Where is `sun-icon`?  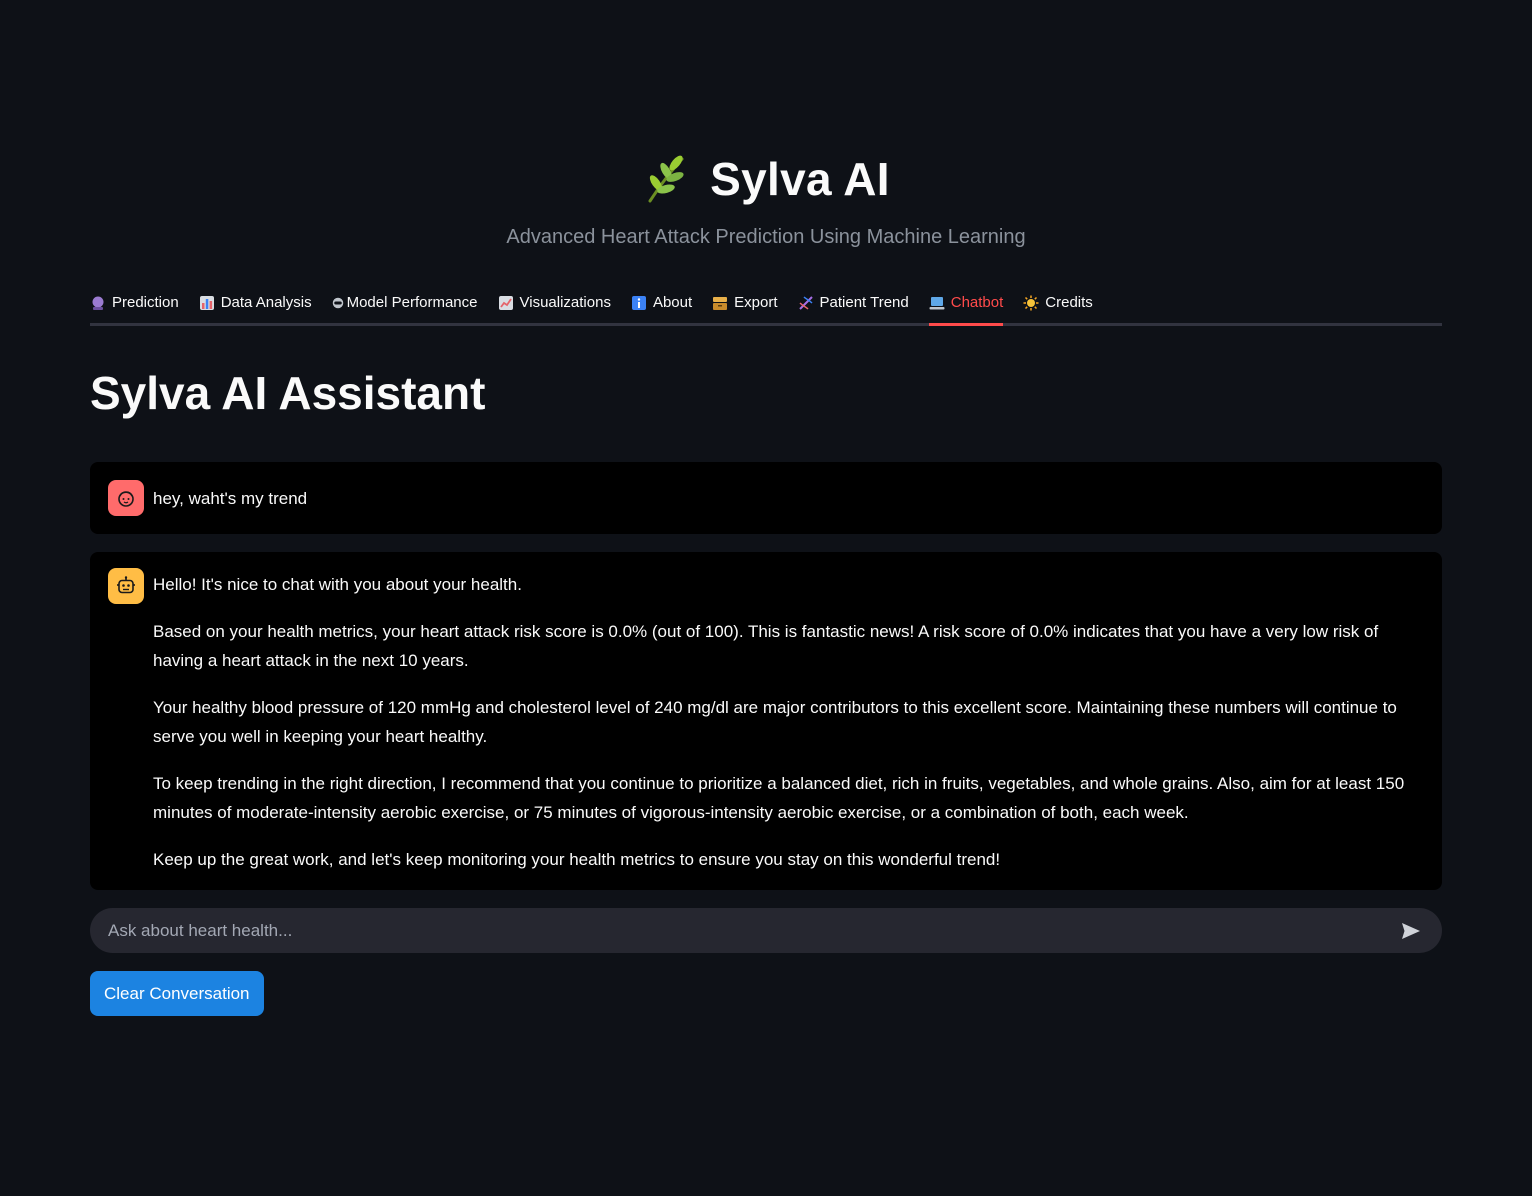 sun-icon is located at coordinates (1031, 302).